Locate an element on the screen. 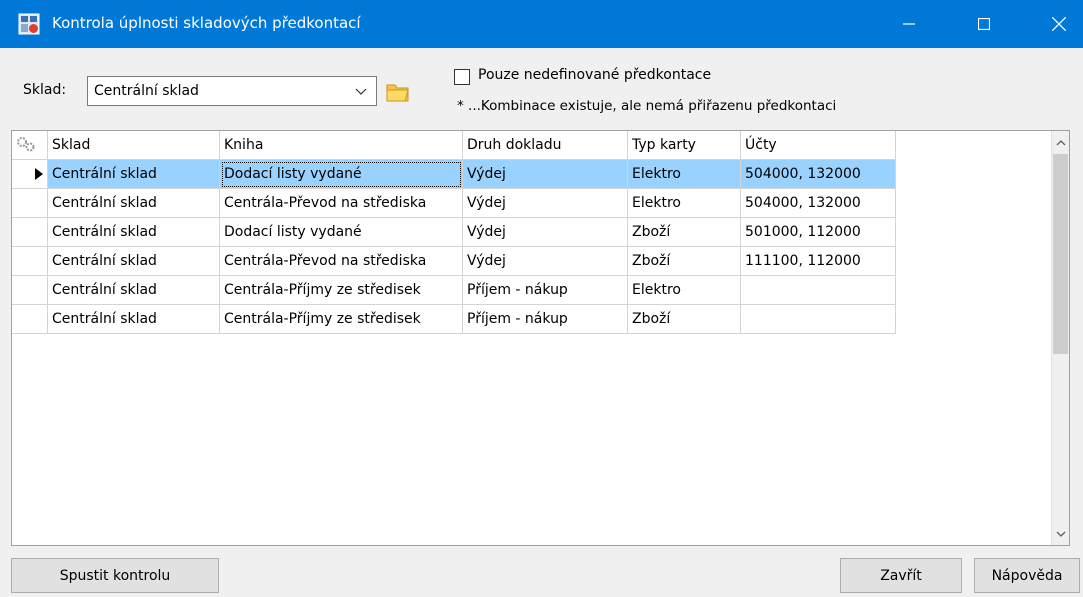  folder-open-icon is located at coordinates (398, 92).